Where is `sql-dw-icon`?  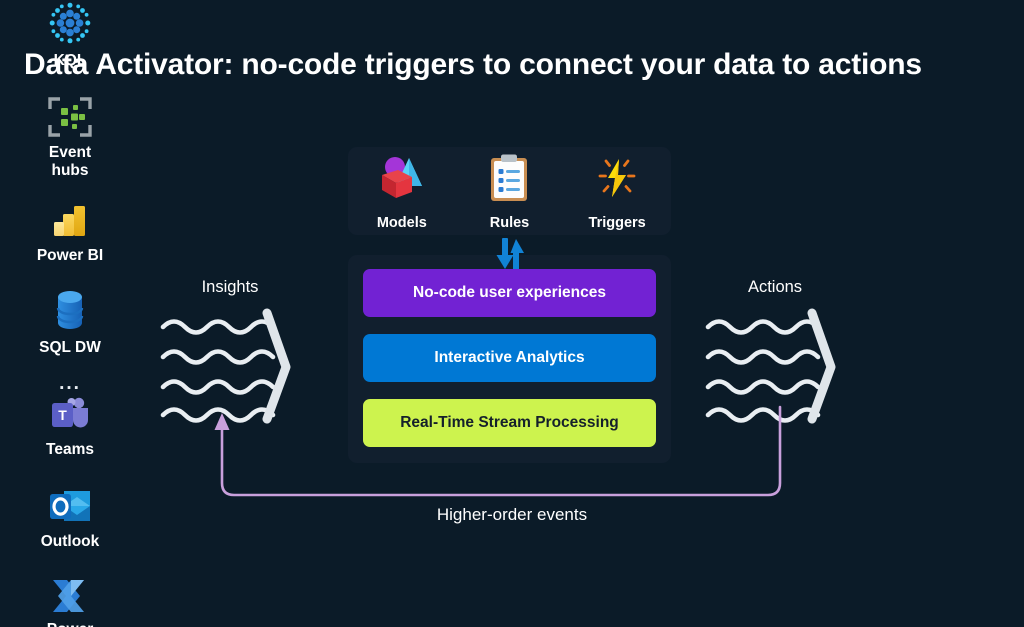 sql-dw-icon is located at coordinates (70, 310).